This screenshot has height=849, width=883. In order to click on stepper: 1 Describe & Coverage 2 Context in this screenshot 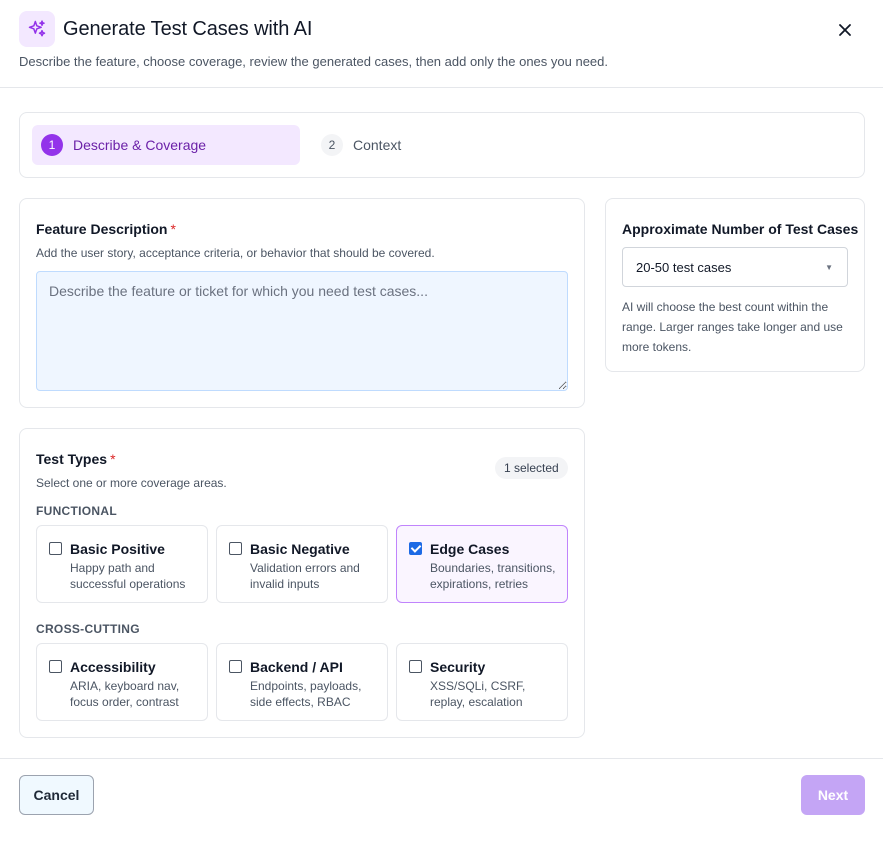, I will do `click(442, 145)`.